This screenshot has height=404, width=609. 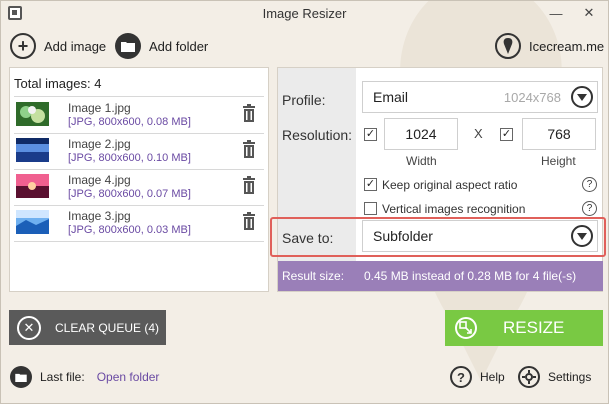 I want to click on last-file-label: Last file:, so click(x=62, y=377).